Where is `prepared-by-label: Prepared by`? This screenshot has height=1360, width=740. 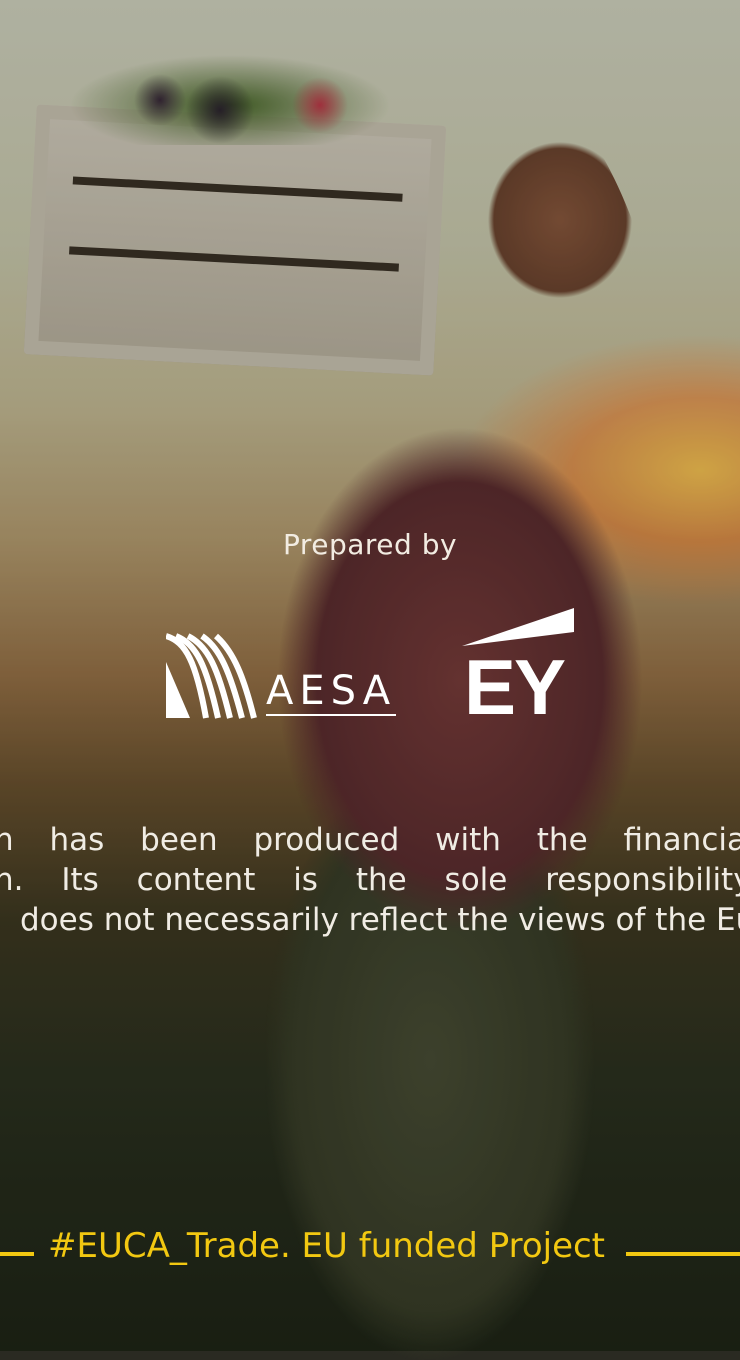
prepared-by-label: Prepared by is located at coordinates (370, 544).